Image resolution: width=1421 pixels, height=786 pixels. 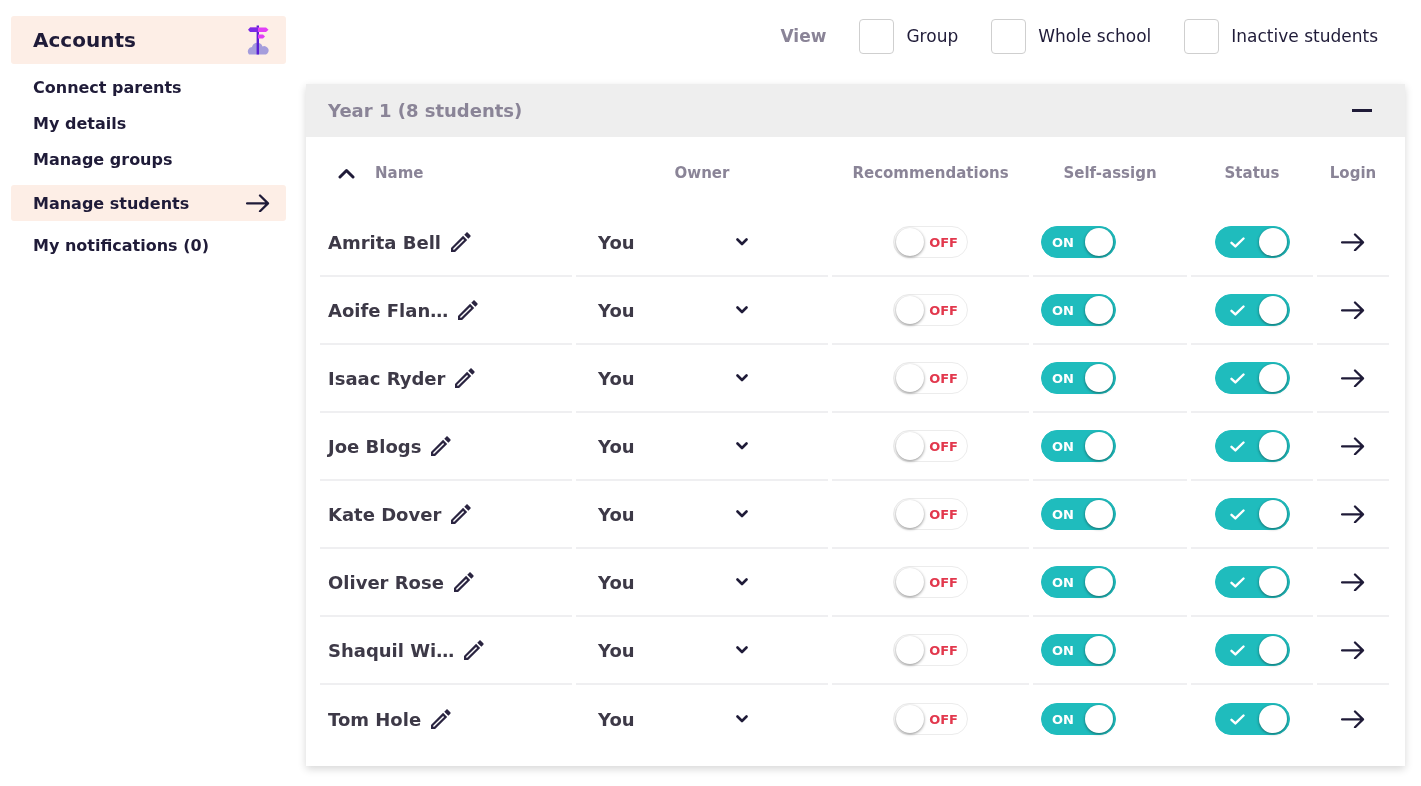 I want to click on sidebar-item: My notifications (0), so click(x=148, y=245).